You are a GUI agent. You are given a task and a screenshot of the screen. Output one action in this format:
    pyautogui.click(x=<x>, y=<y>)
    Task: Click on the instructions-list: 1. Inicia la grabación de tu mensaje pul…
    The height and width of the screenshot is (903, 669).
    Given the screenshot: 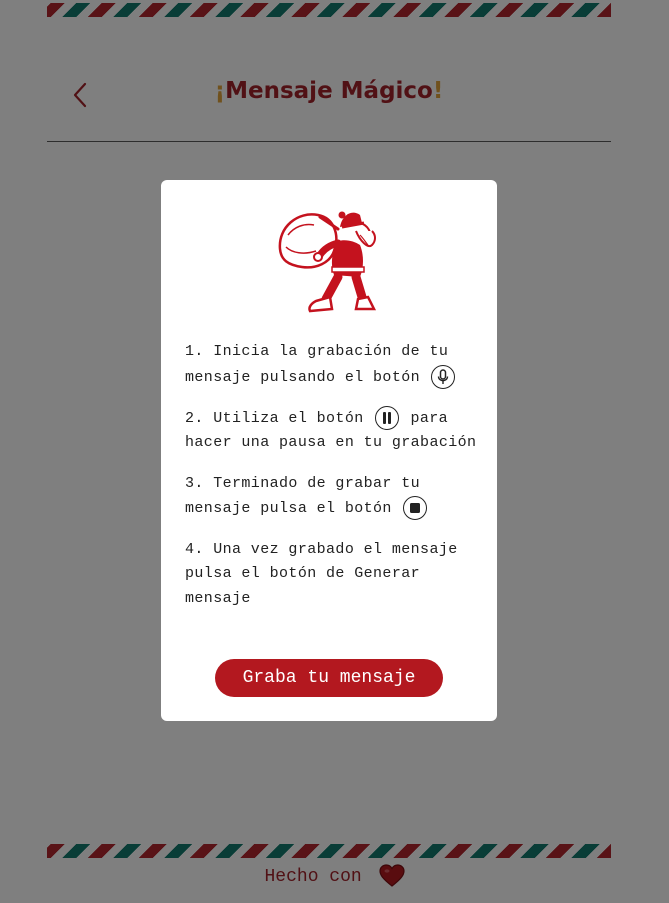 What is the action you would take?
    pyautogui.click(x=331, y=483)
    